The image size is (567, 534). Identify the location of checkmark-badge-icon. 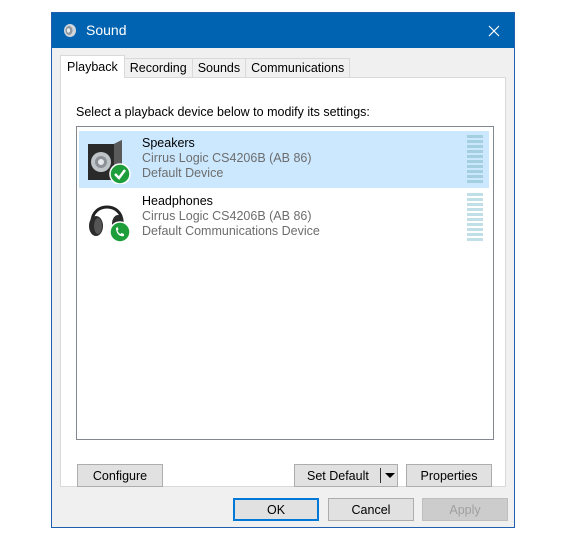
(120, 173).